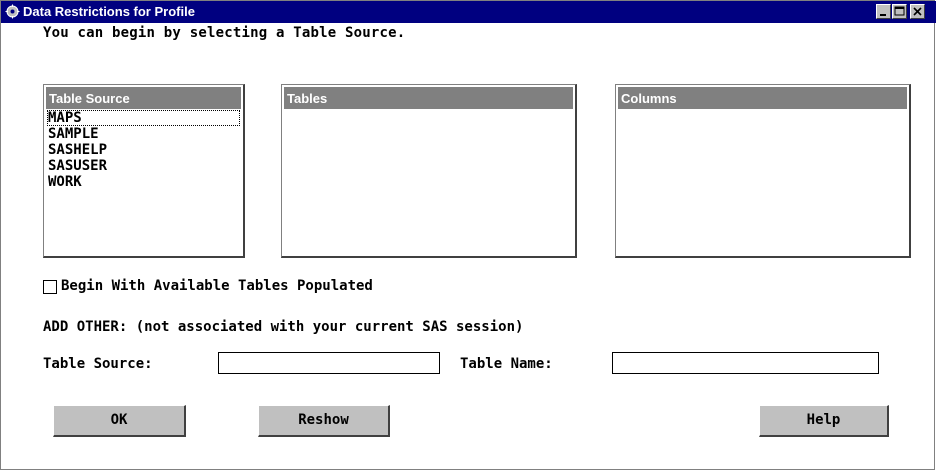 The width and height of the screenshot is (937, 472). Describe the element at coordinates (119, 421) in the screenshot. I see `ok-button: OK` at that location.